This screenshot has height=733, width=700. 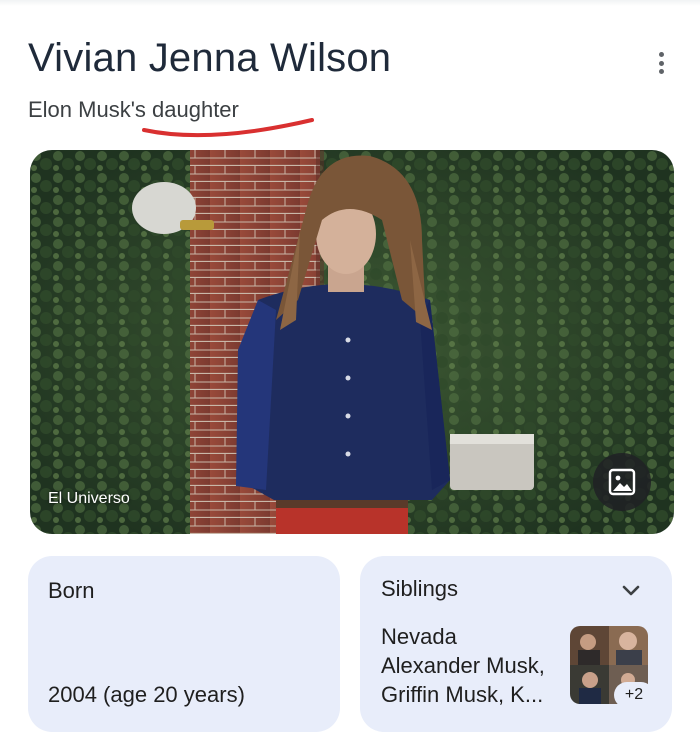 I want to click on chevron-down-icon, so click(x=631, y=591).